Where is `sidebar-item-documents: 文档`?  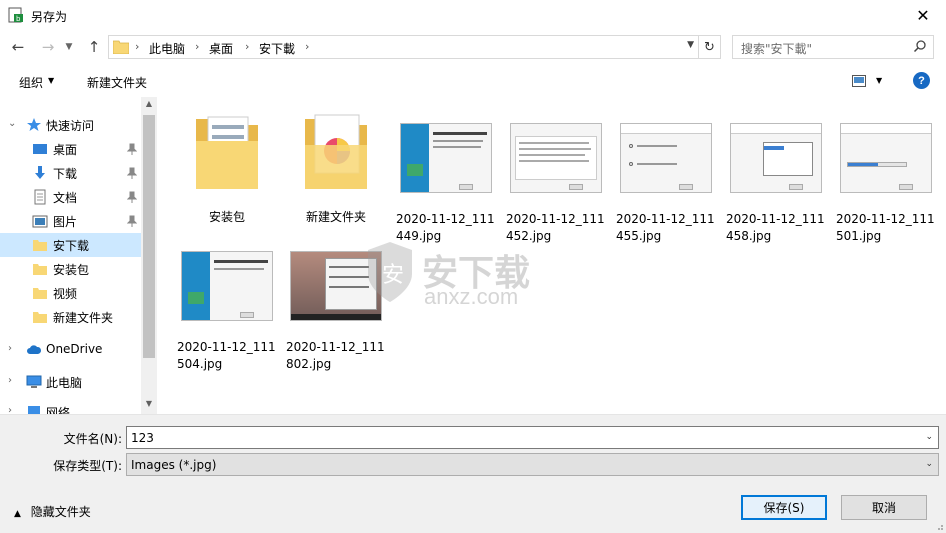
sidebar-item-documents: 文档 is located at coordinates (70, 197).